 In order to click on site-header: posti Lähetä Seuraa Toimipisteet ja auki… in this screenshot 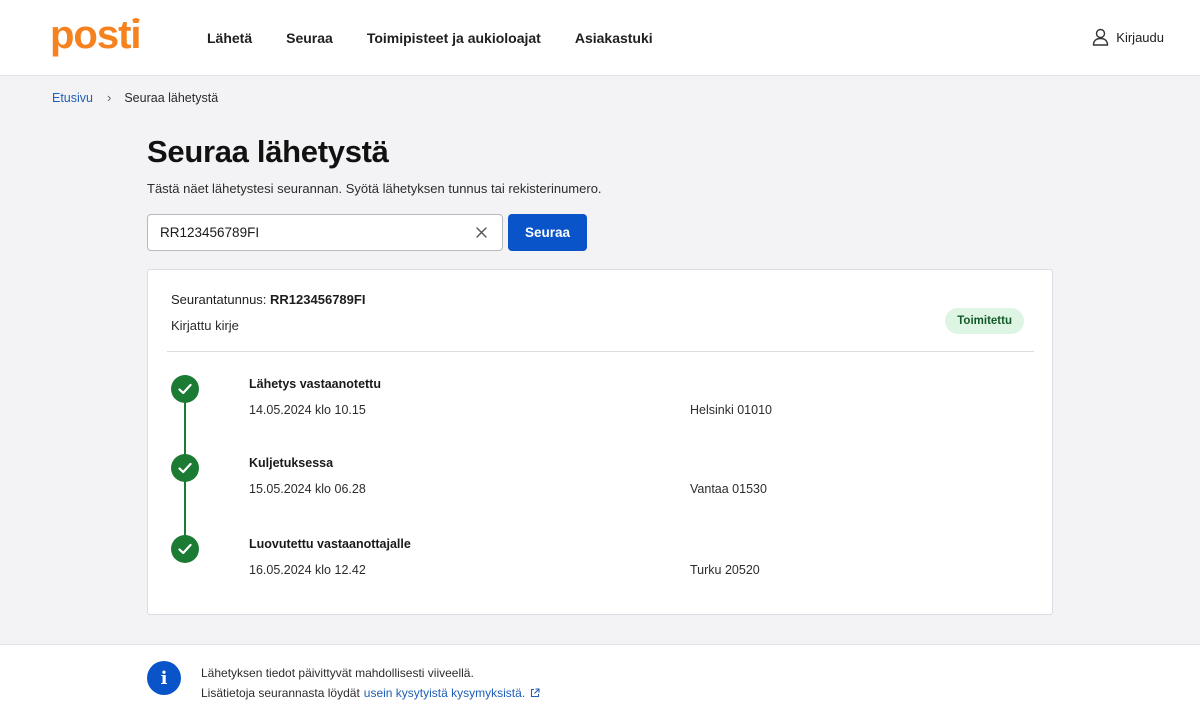, I will do `click(600, 38)`.